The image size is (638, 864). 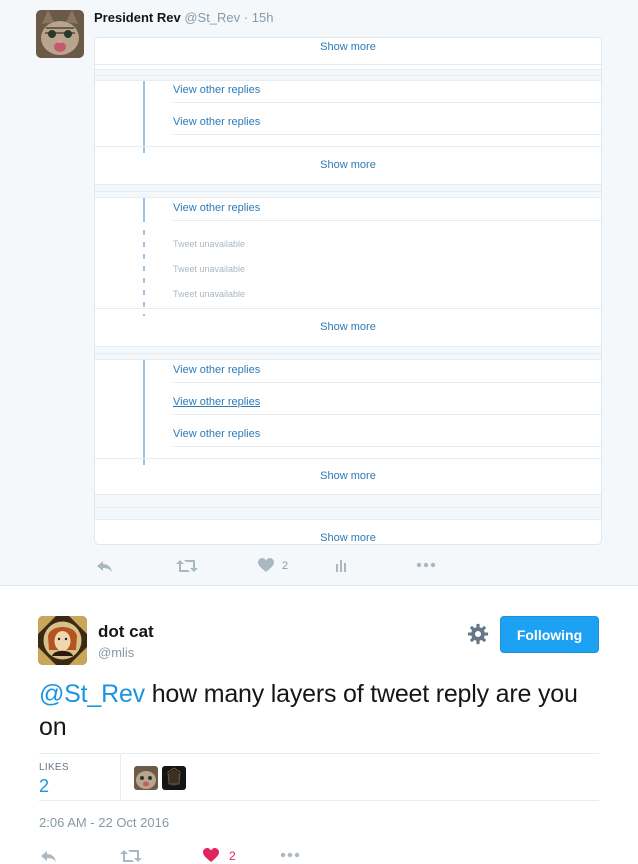 I want to click on tweet-time: 15h, so click(x=263, y=17).